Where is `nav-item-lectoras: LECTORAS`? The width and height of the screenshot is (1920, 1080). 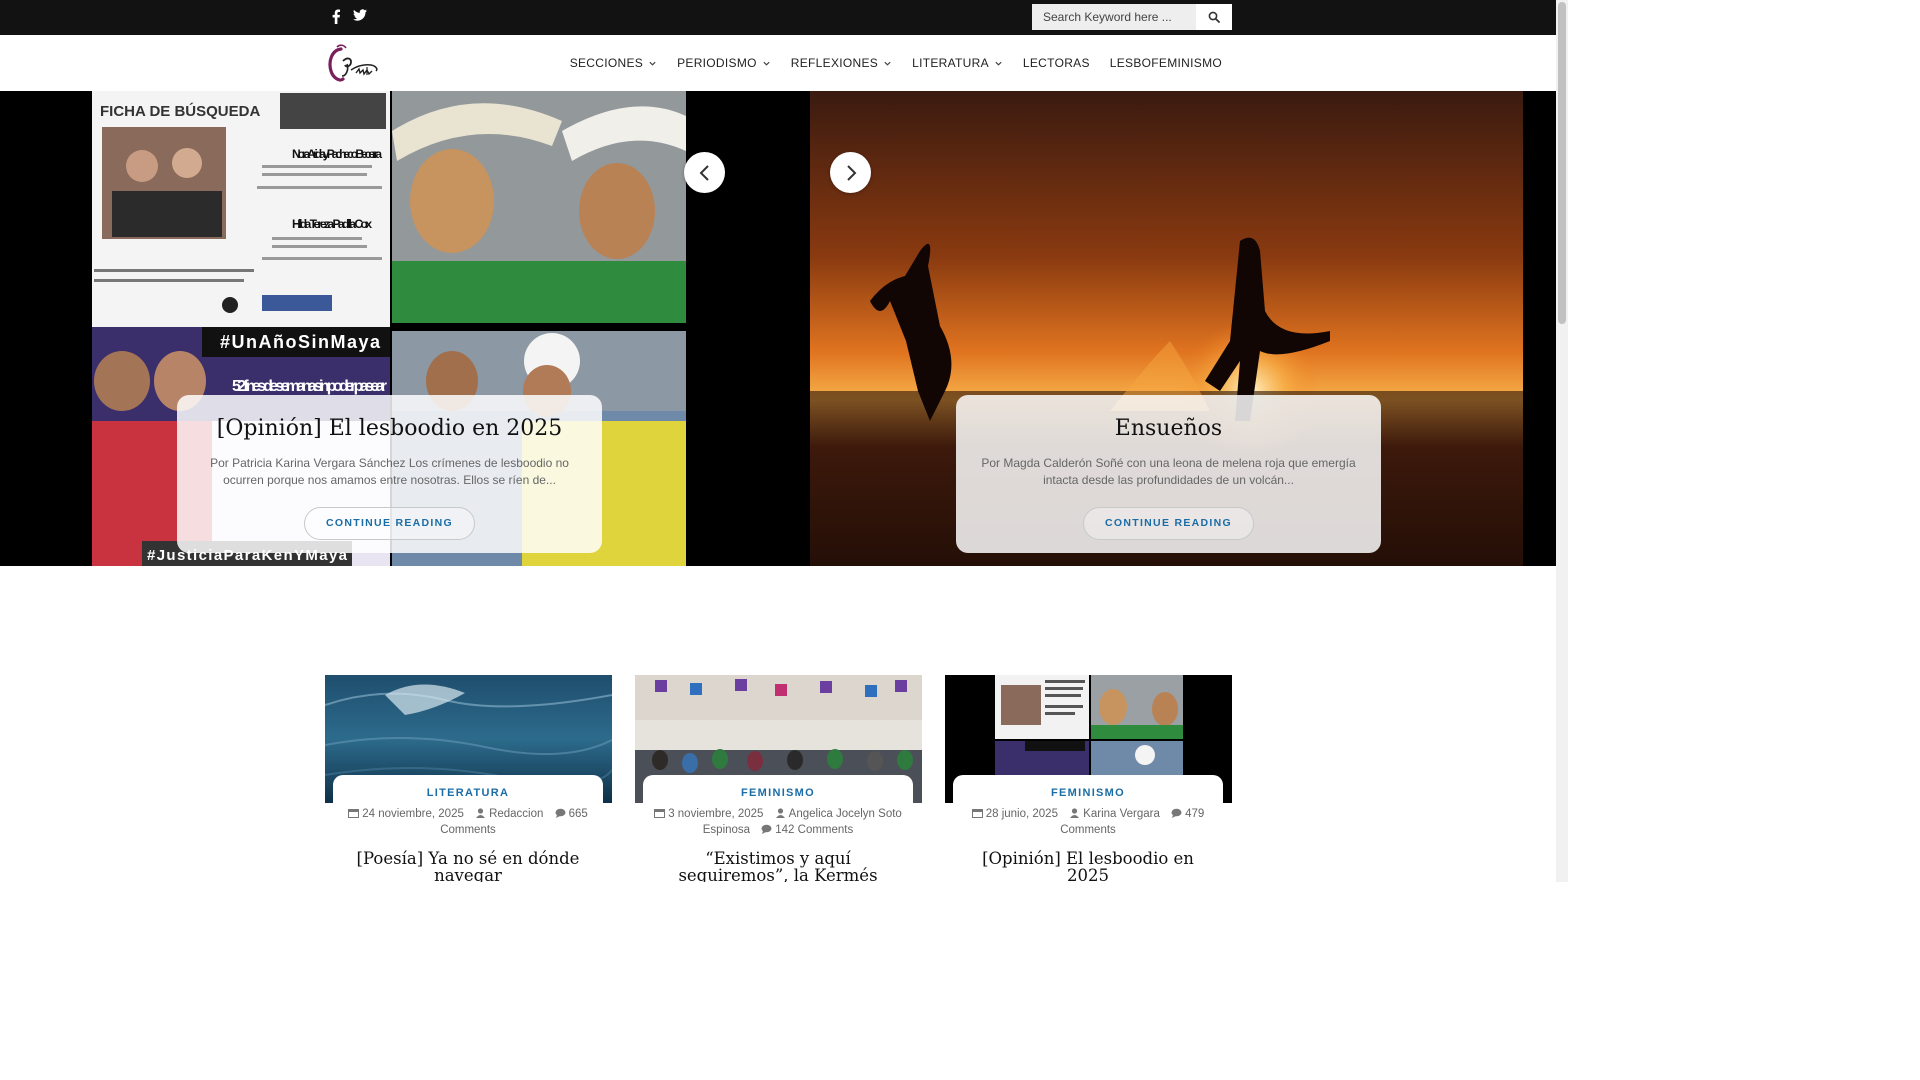 nav-item-lectoras: LECTORAS is located at coordinates (1056, 63).